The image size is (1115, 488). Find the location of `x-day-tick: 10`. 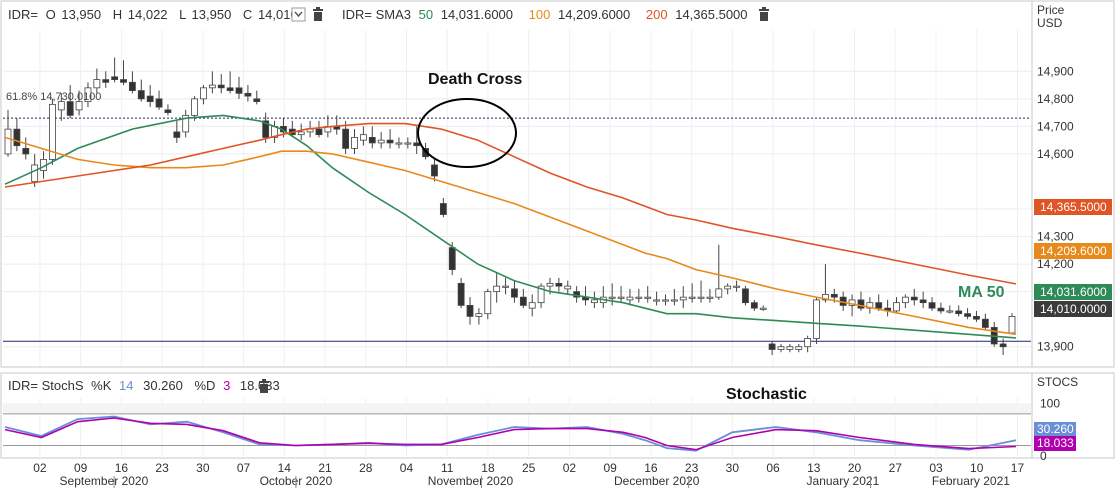

x-day-tick: 10 is located at coordinates (977, 468).